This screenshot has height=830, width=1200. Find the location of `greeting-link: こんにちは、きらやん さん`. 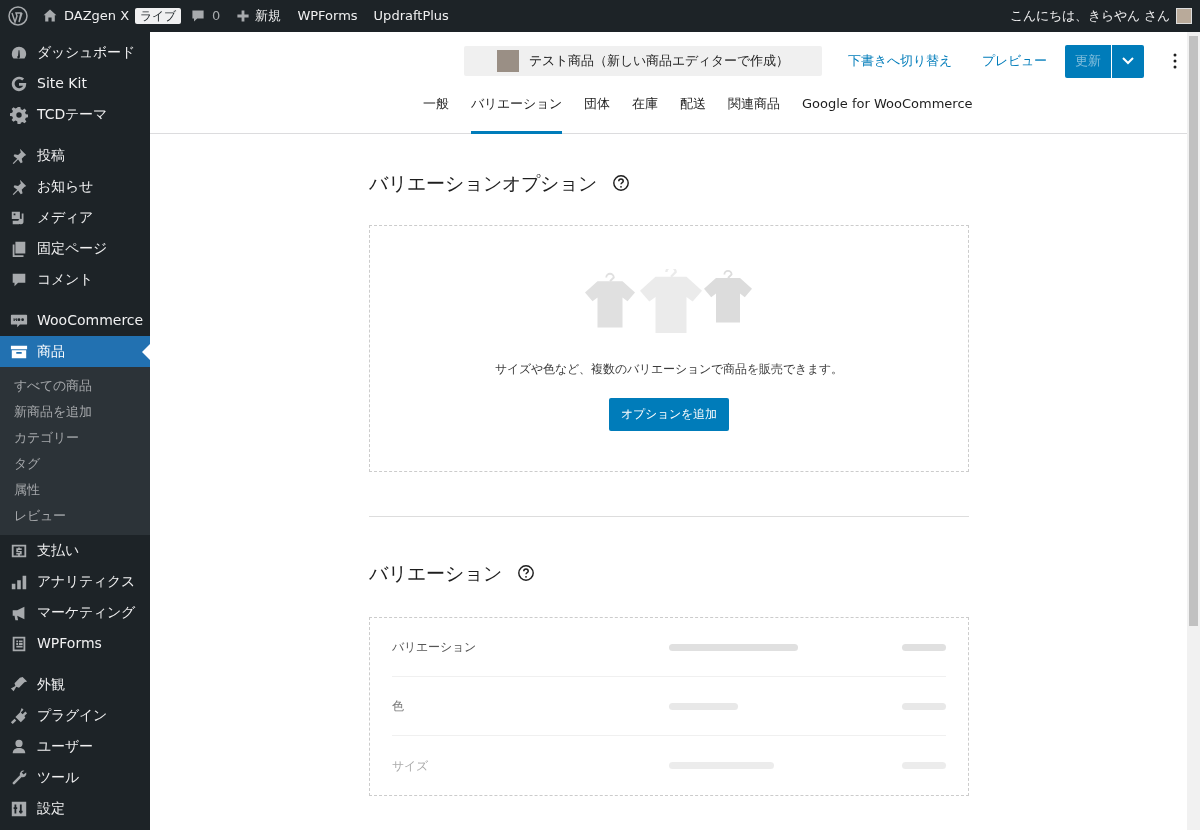

greeting-link: こんにちは、きらやん さん is located at coordinates (1089, 16).